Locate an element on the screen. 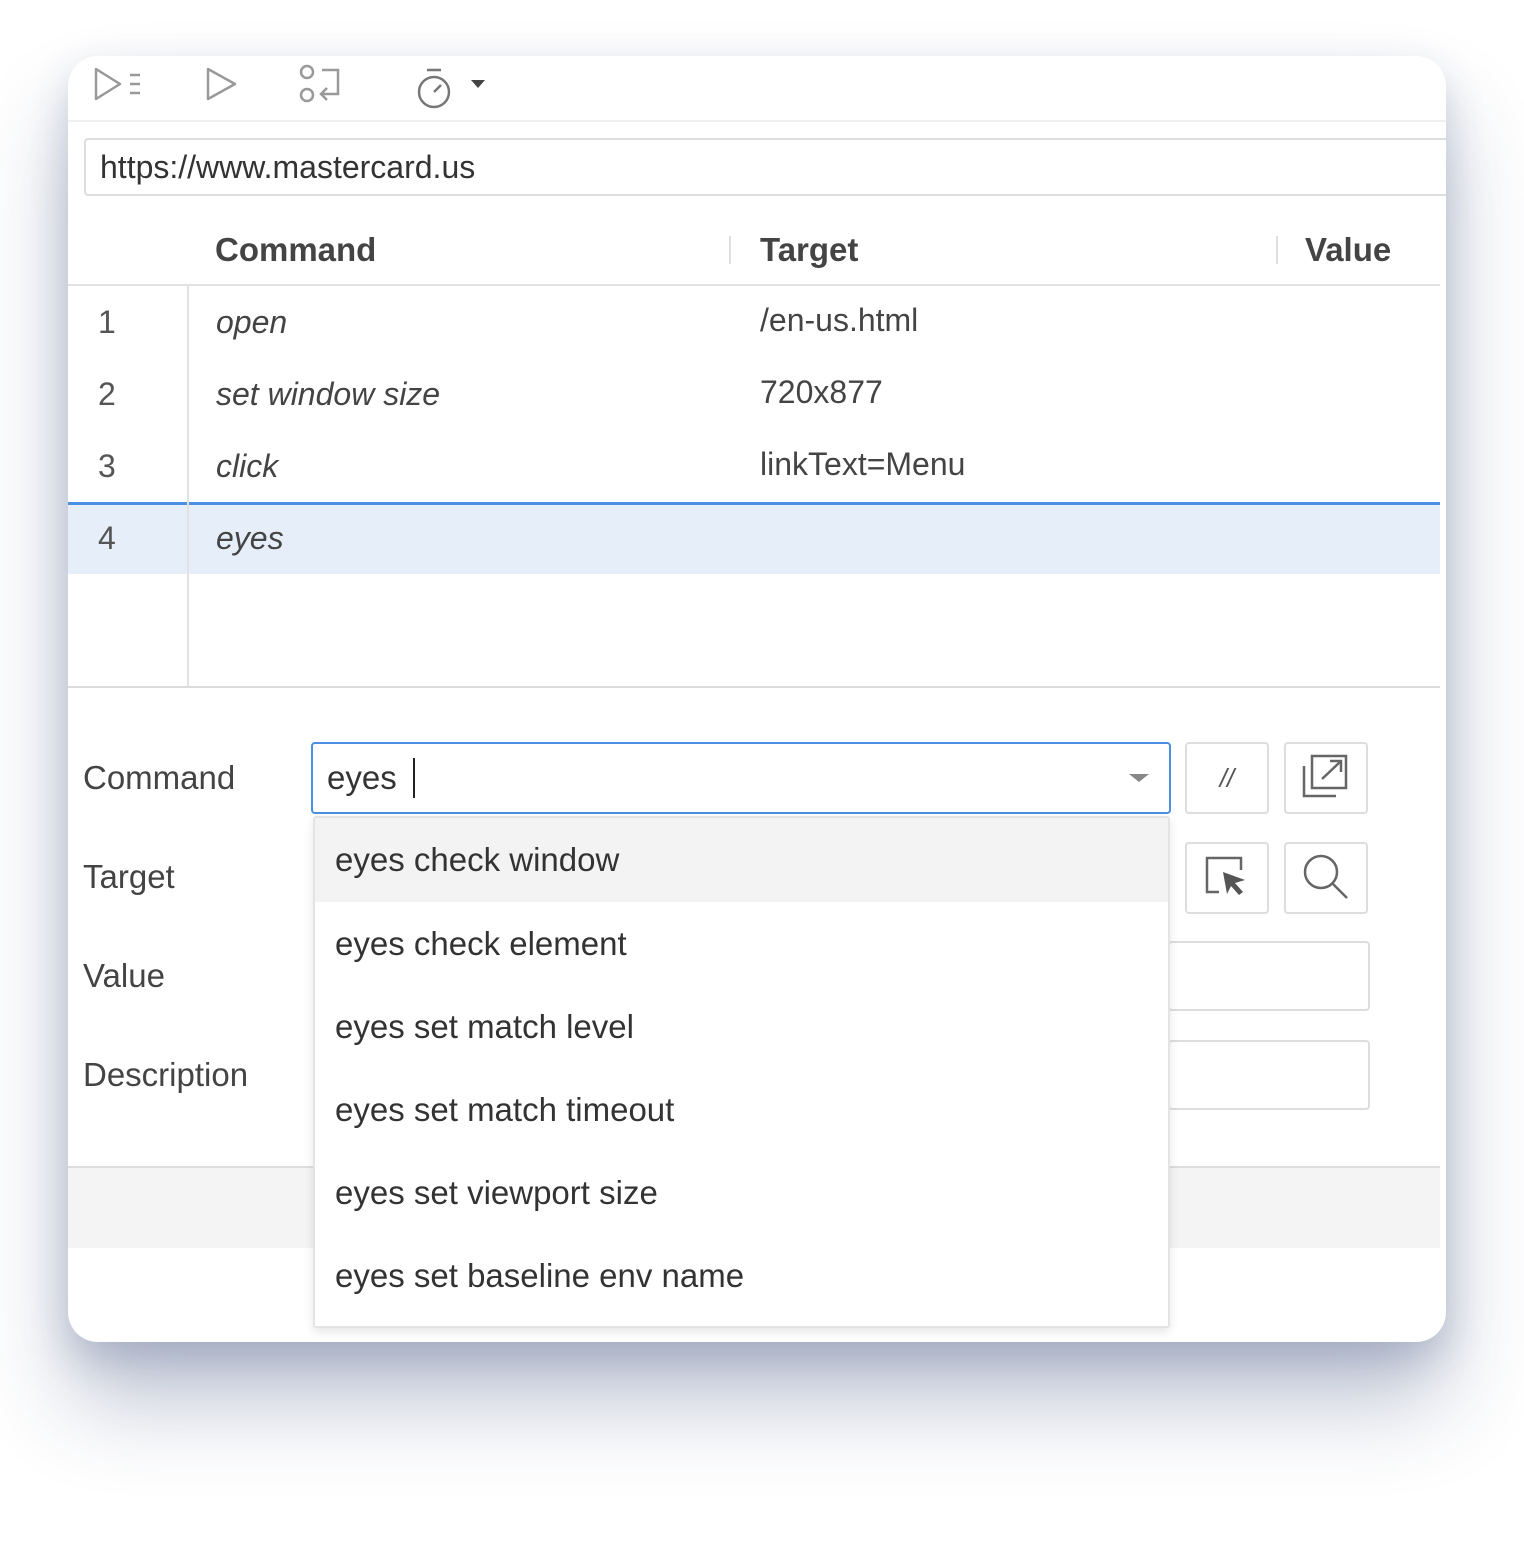 The image size is (1524, 1548). select-target-button is located at coordinates (1227, 878).